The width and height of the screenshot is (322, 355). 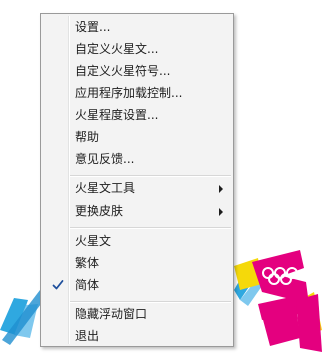 What do you see at coordinates (137, 188) in the screenshot?
I see `menu-item-martian-tools: 火星文工具` at bounding box center [137, 188].